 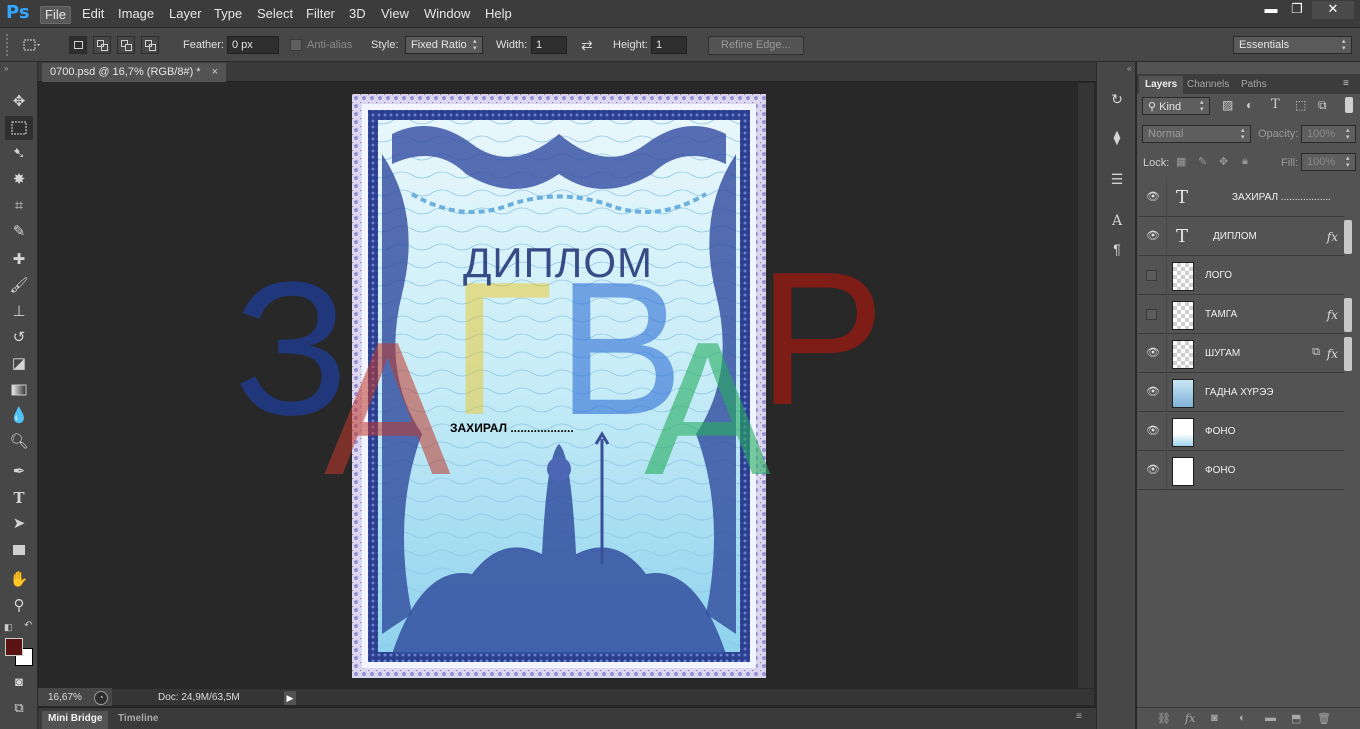 I want to click on path-selection-tool-icon: ➤, so click(x=19, y=524).